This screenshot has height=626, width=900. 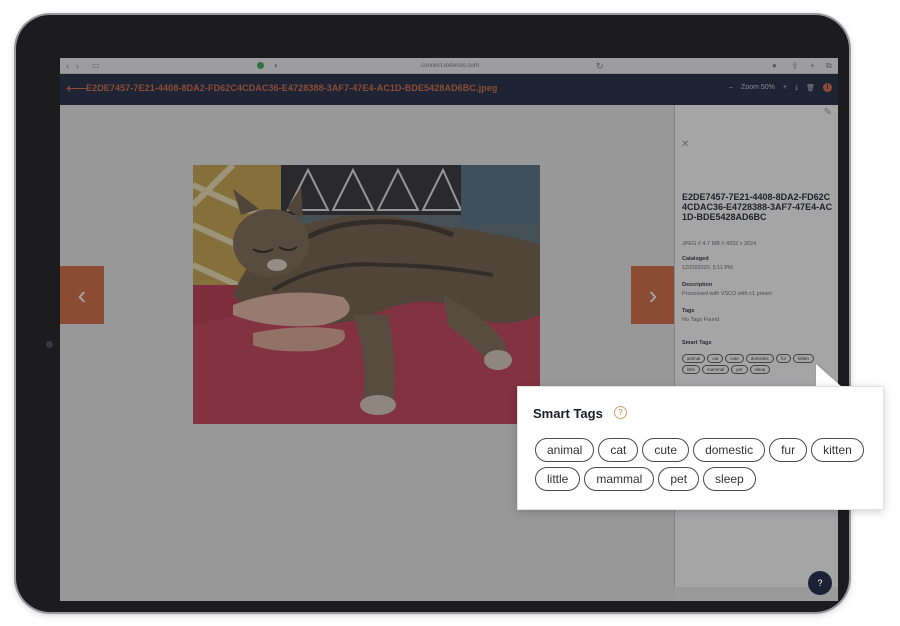 I want to click on browser-toolbar: ‹ › ▭ ◐ connect.extensis.com ↻ ● ⇪ + ⧉, so click(x=449, y=66).